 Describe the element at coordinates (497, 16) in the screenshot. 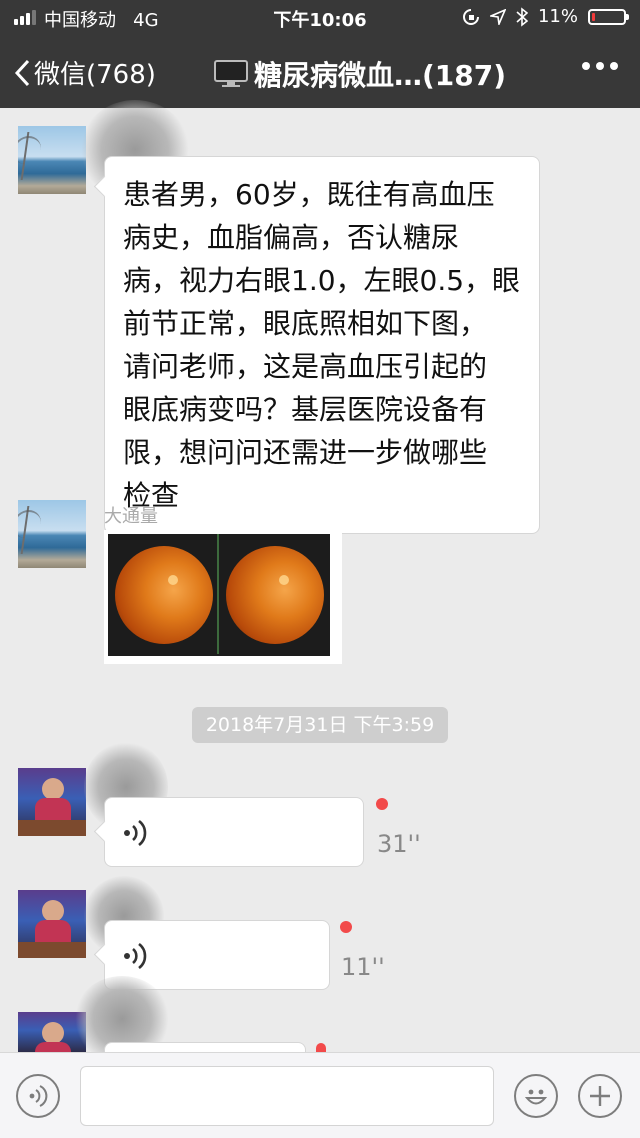

I see `location-icon` at that location.